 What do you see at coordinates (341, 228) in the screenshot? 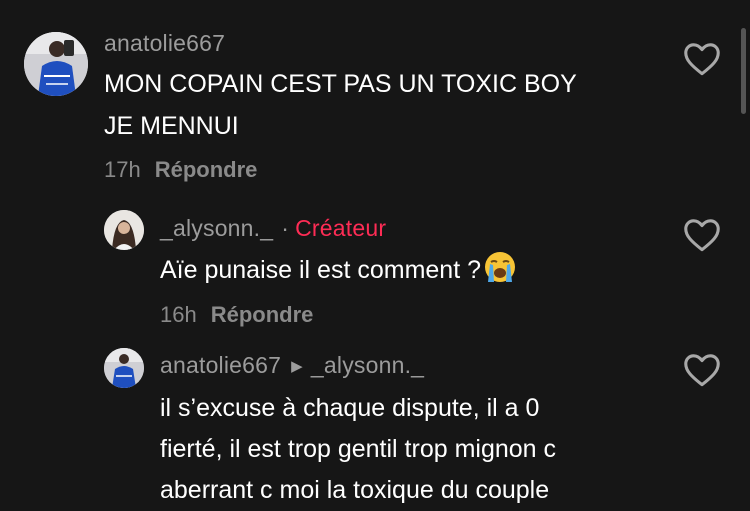
I see `creator-badge: Créateur` at bounding box center [341, 228].